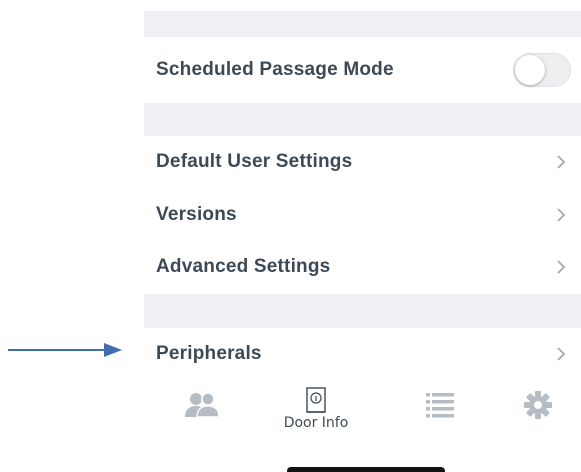 Image resolution: width=581 pixels, height=472 pixels. What do you see at coordinates (209, 353) in the screenshot?
I see `peripherals-label: Peripherals` at bounding box center [209, 353].